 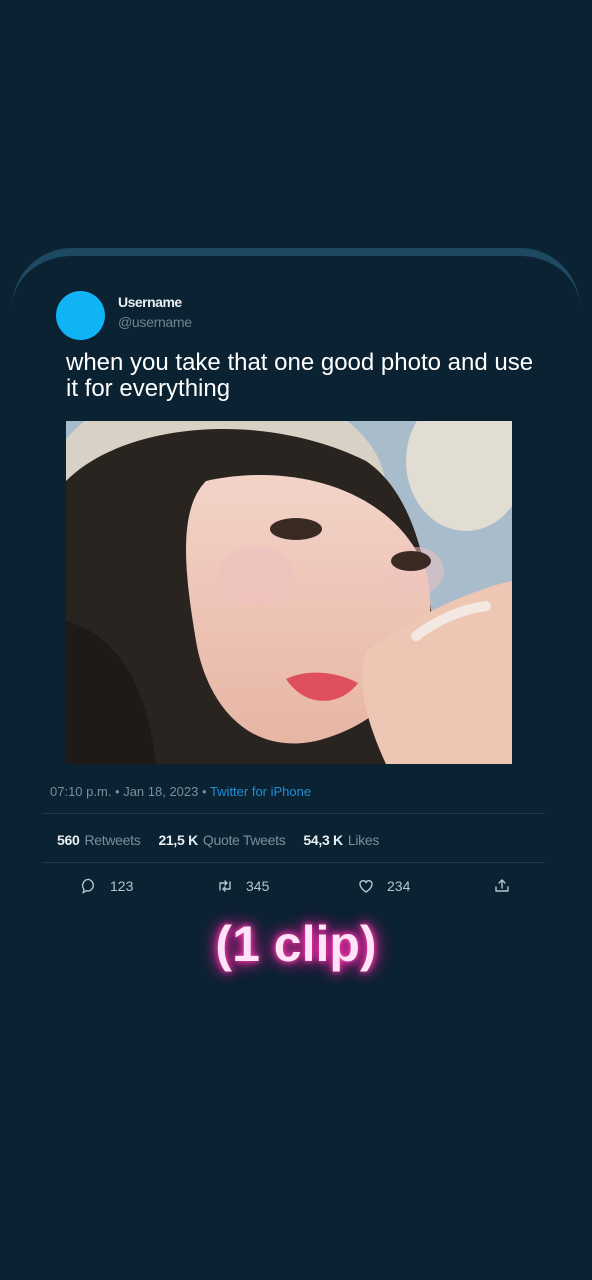 I want to click on quotes-label: Quote Tweets, so click(x=244, y=840).